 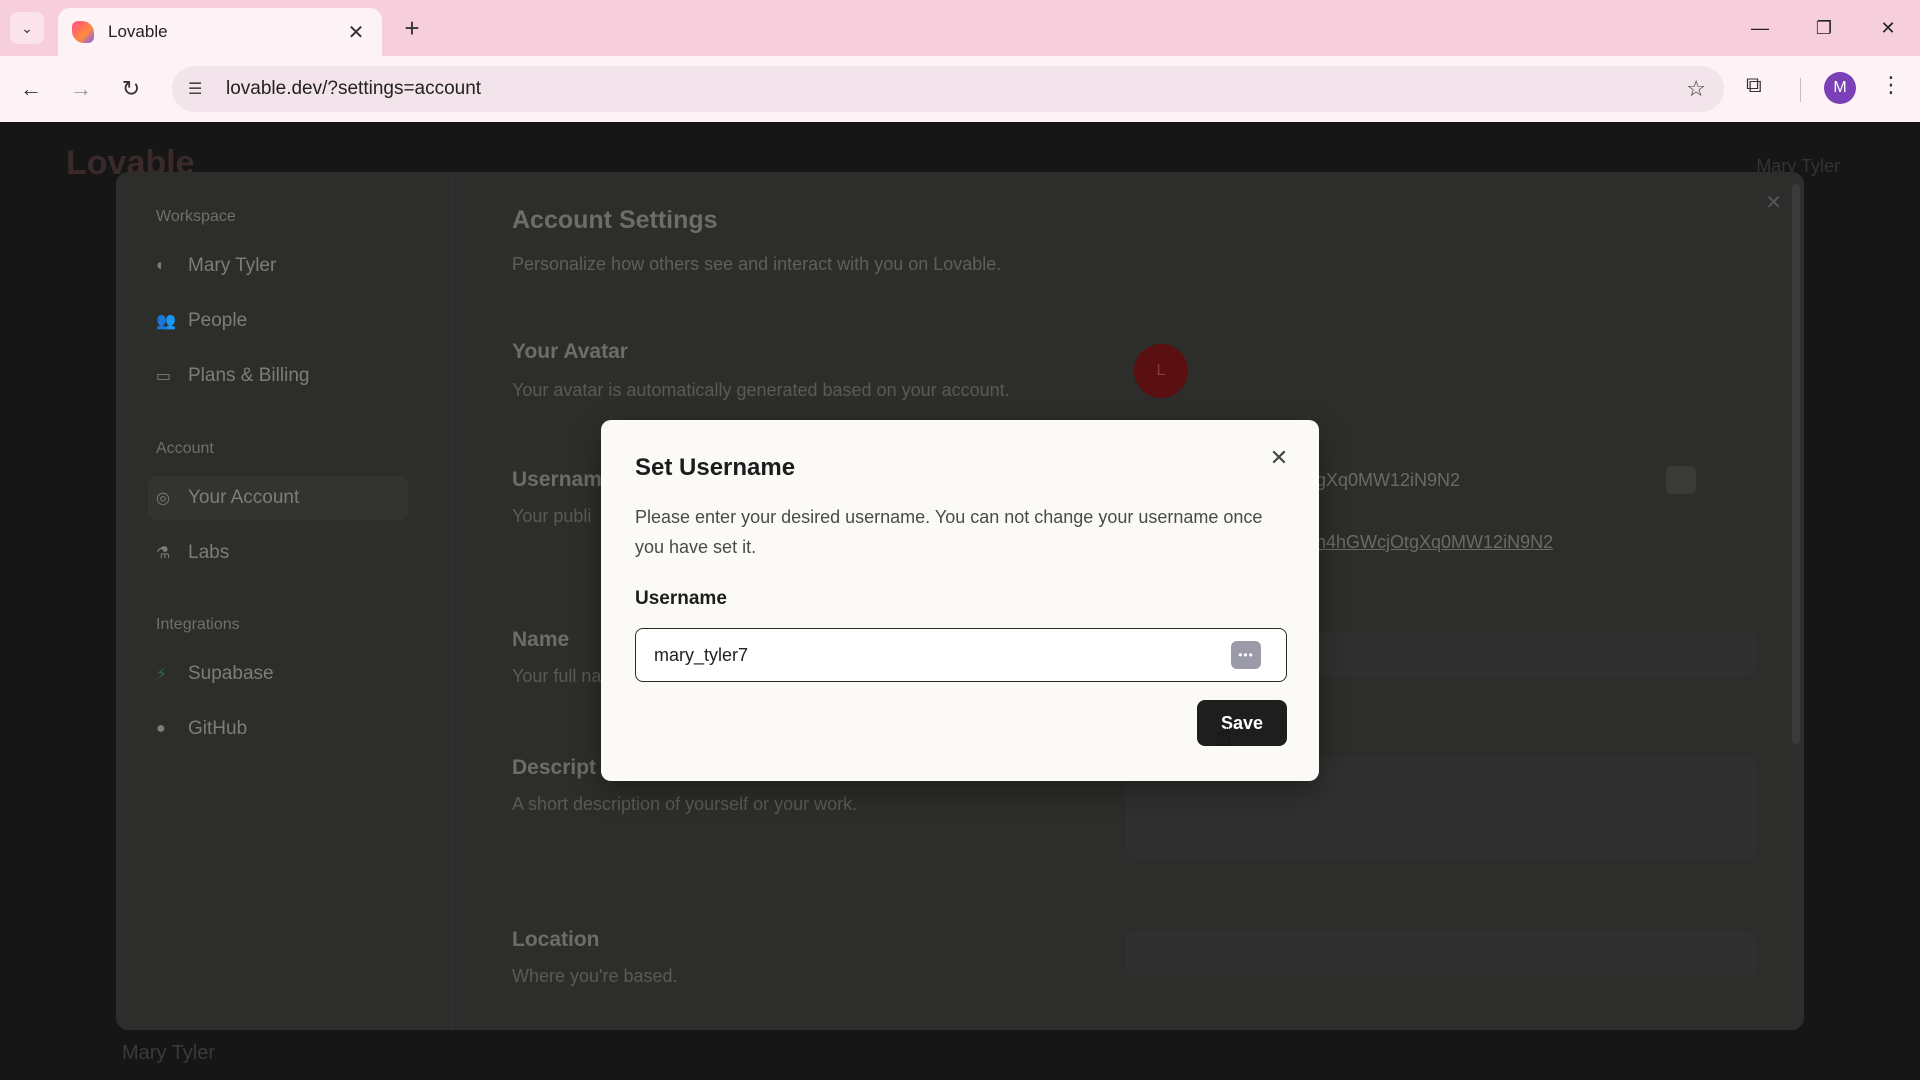 I want to click on description-section-title: Descript, so click(x=554, y=767).